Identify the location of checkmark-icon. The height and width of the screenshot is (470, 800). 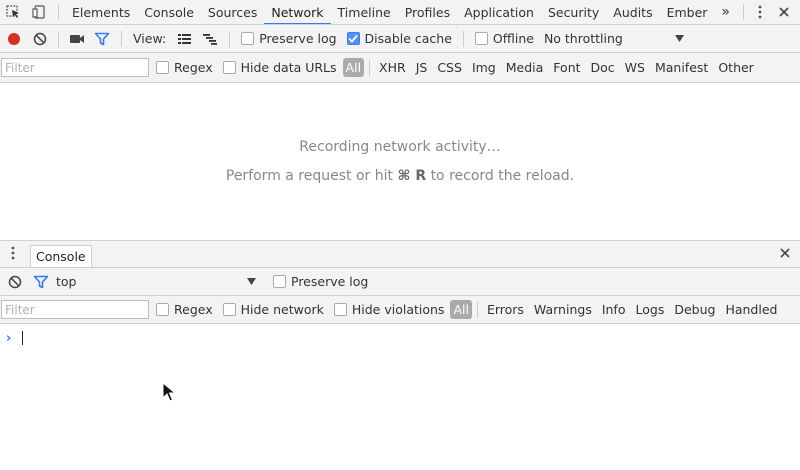
(353, 38).